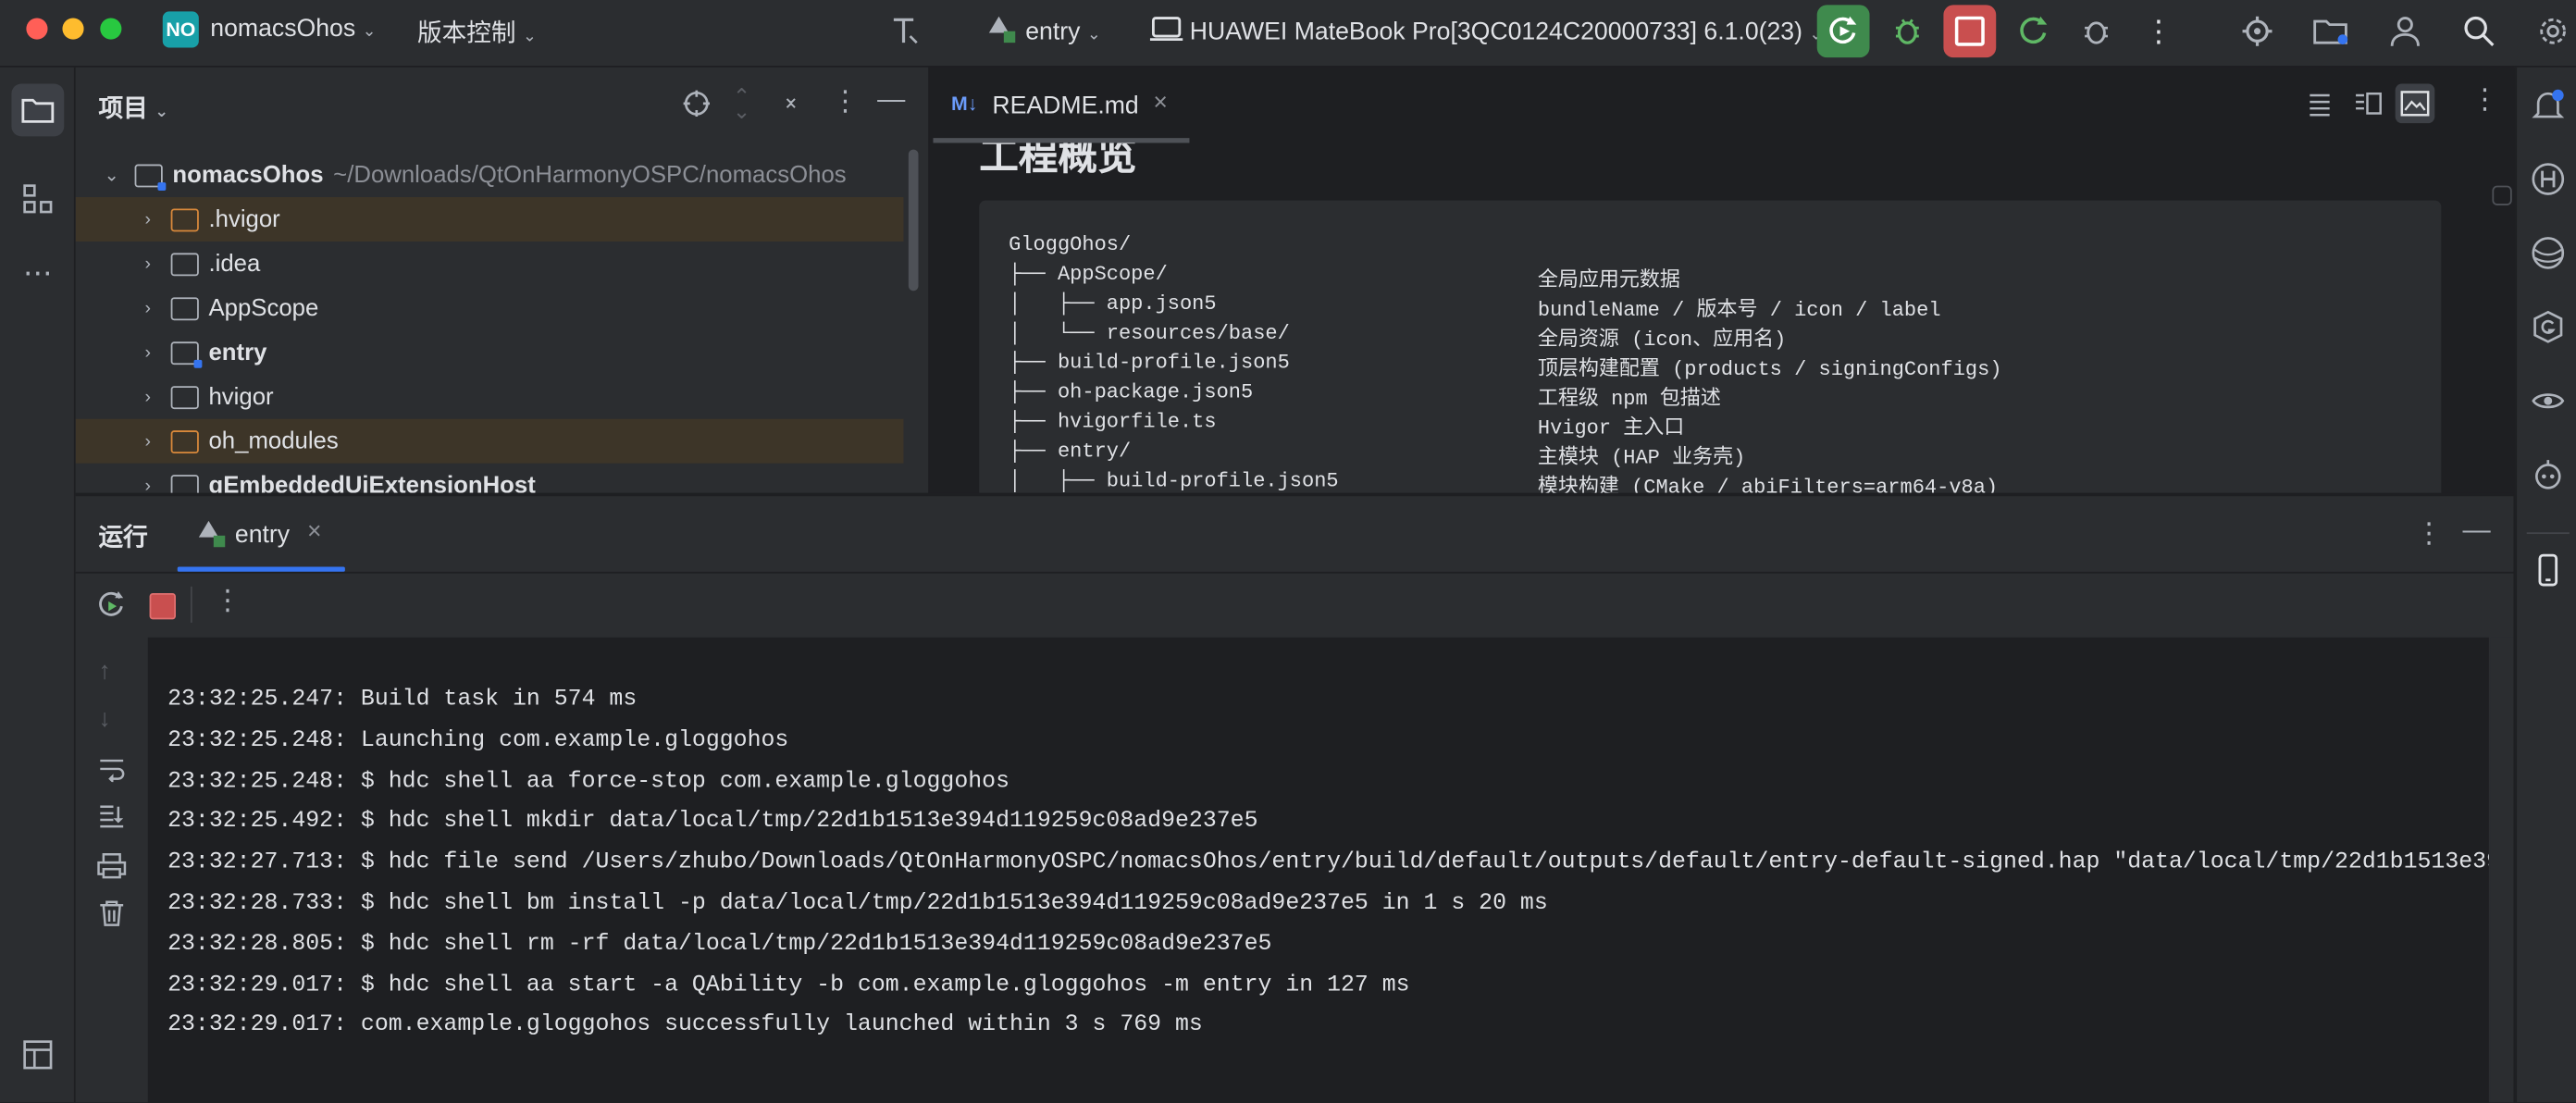 This screenshot has height=1103, width=2576. Describe the element at coordinates (112, 820) in the screenshot. I see `scroll-to-end-icon` at that location.